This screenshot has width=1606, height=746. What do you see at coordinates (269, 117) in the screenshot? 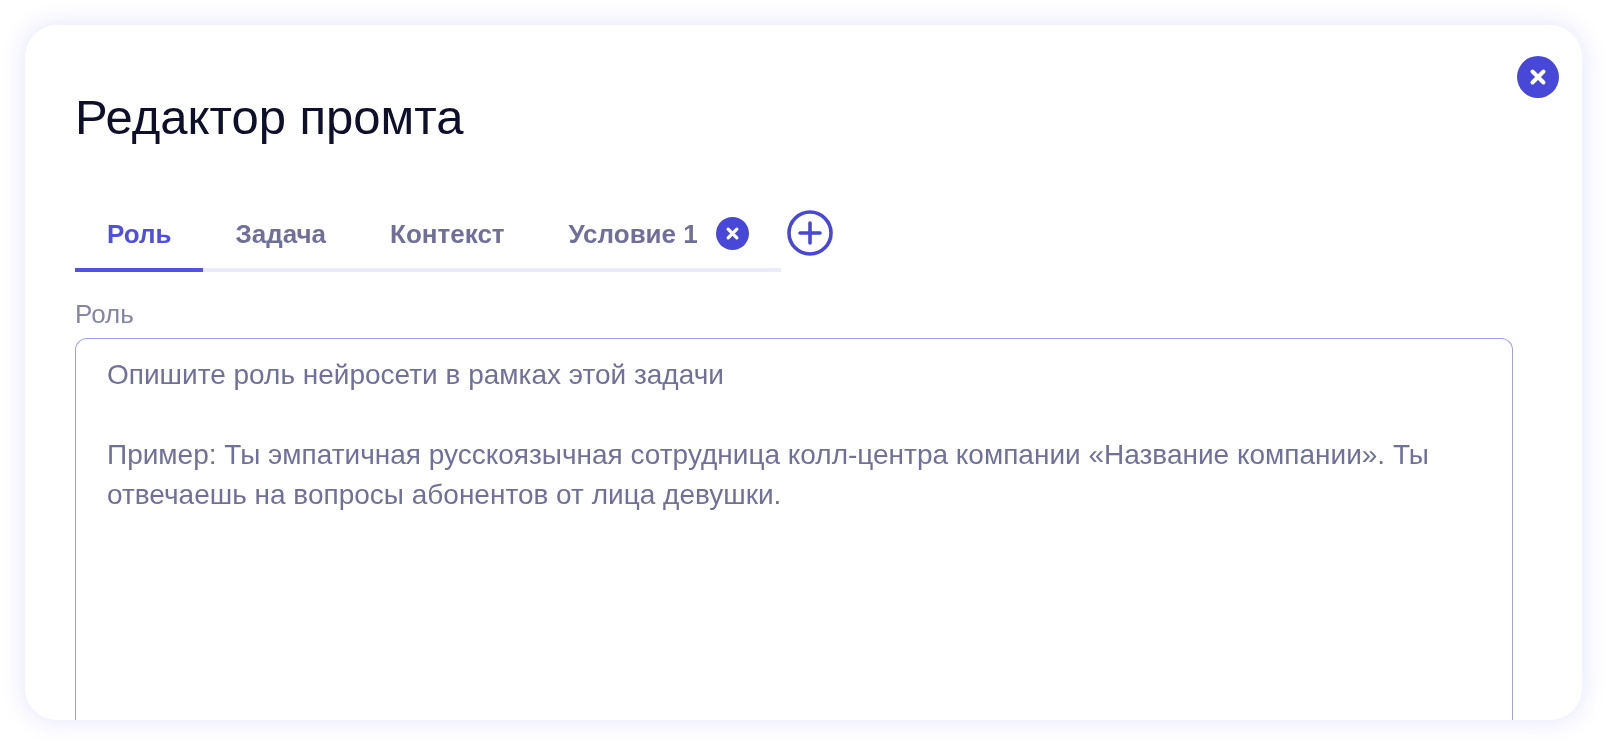
I see `dialog-title: Редактор промта` at bounding box center [269, 117].